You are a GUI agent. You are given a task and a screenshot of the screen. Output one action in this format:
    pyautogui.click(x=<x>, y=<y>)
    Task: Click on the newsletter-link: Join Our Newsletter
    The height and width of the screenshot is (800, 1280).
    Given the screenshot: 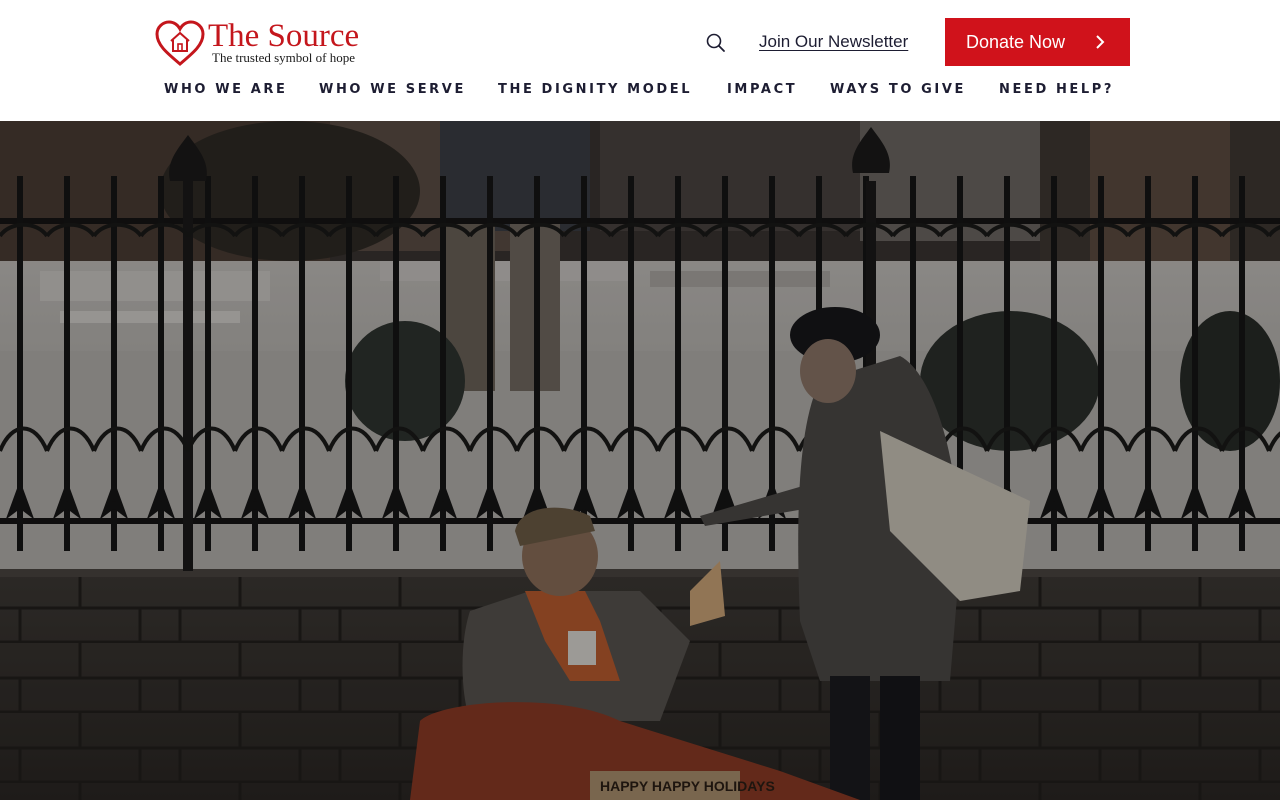 What is the action you would take?
    pyautogui.click(x=833, y=42)
    